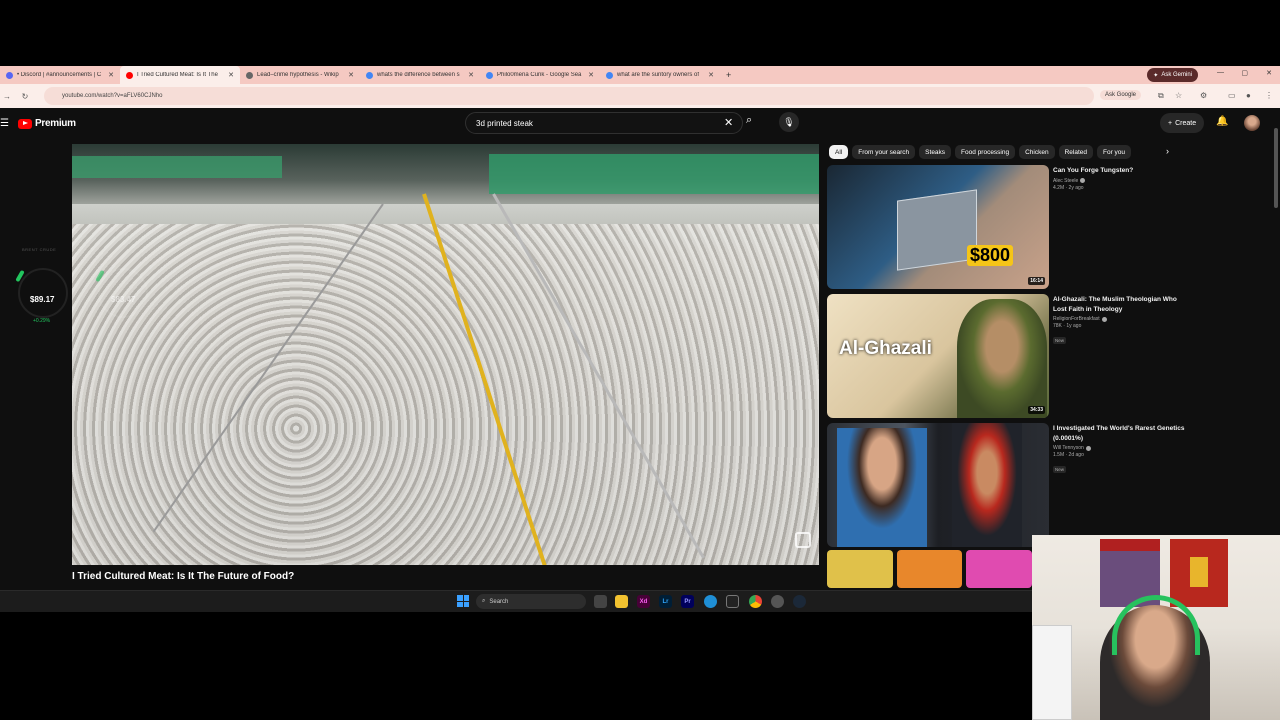 Image resolution: width=1280 pixels, height=720 pixels. What do you see at coordinates (1178, 95) in the screenshot?
I see `bookmark-star-icon: ☆` at bounding box center [1178, 95].